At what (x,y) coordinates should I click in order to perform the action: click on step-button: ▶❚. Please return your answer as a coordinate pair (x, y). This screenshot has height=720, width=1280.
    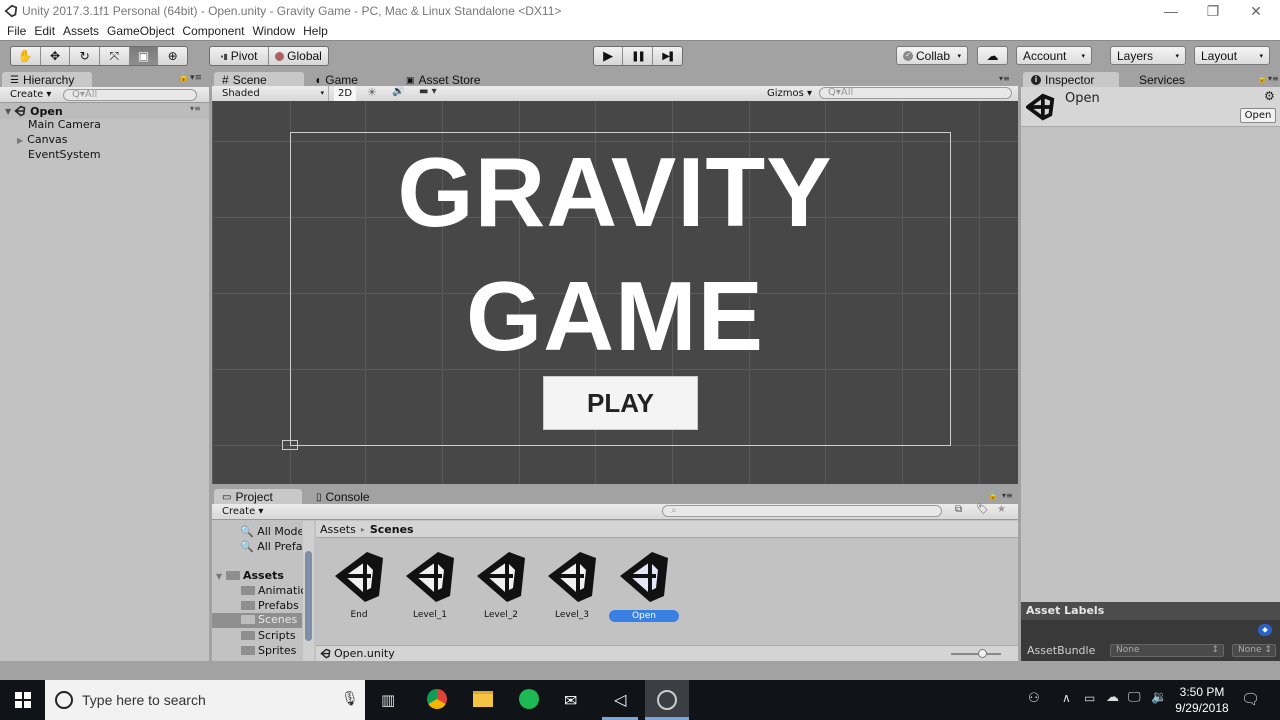
    Looking at the image, I should click on (667, 56).